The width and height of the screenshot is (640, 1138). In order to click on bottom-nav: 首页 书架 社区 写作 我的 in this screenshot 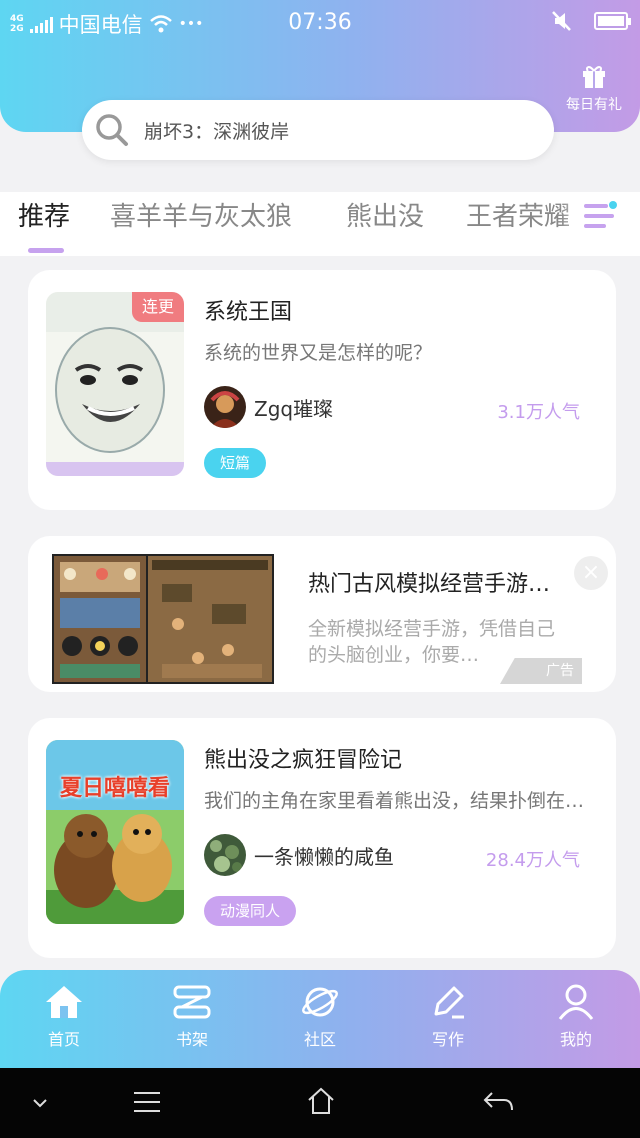, I will do `click(320, 1019)`.